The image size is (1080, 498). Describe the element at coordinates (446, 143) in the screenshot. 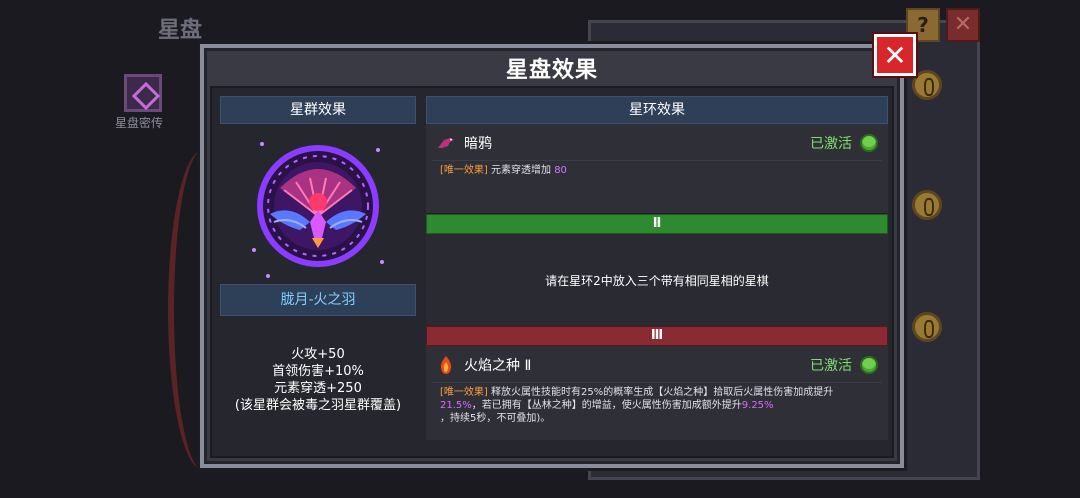

I see `crow-icon` at that location.